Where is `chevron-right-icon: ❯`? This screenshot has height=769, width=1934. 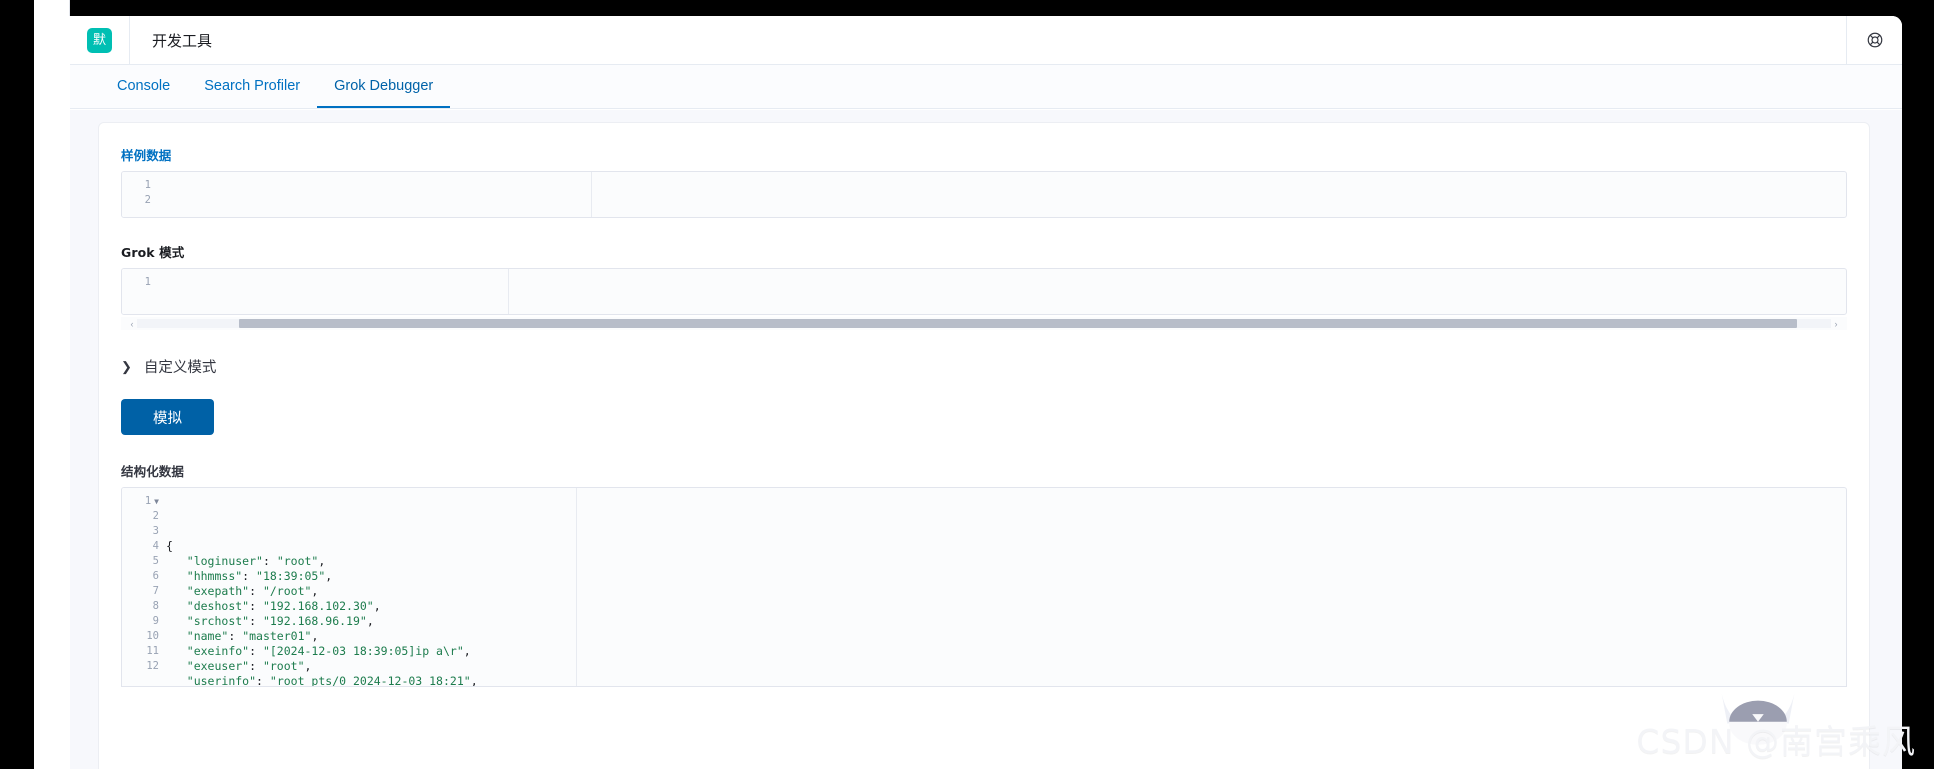
chevron-right-icon: ❯ is located at coordinates (126, 366).